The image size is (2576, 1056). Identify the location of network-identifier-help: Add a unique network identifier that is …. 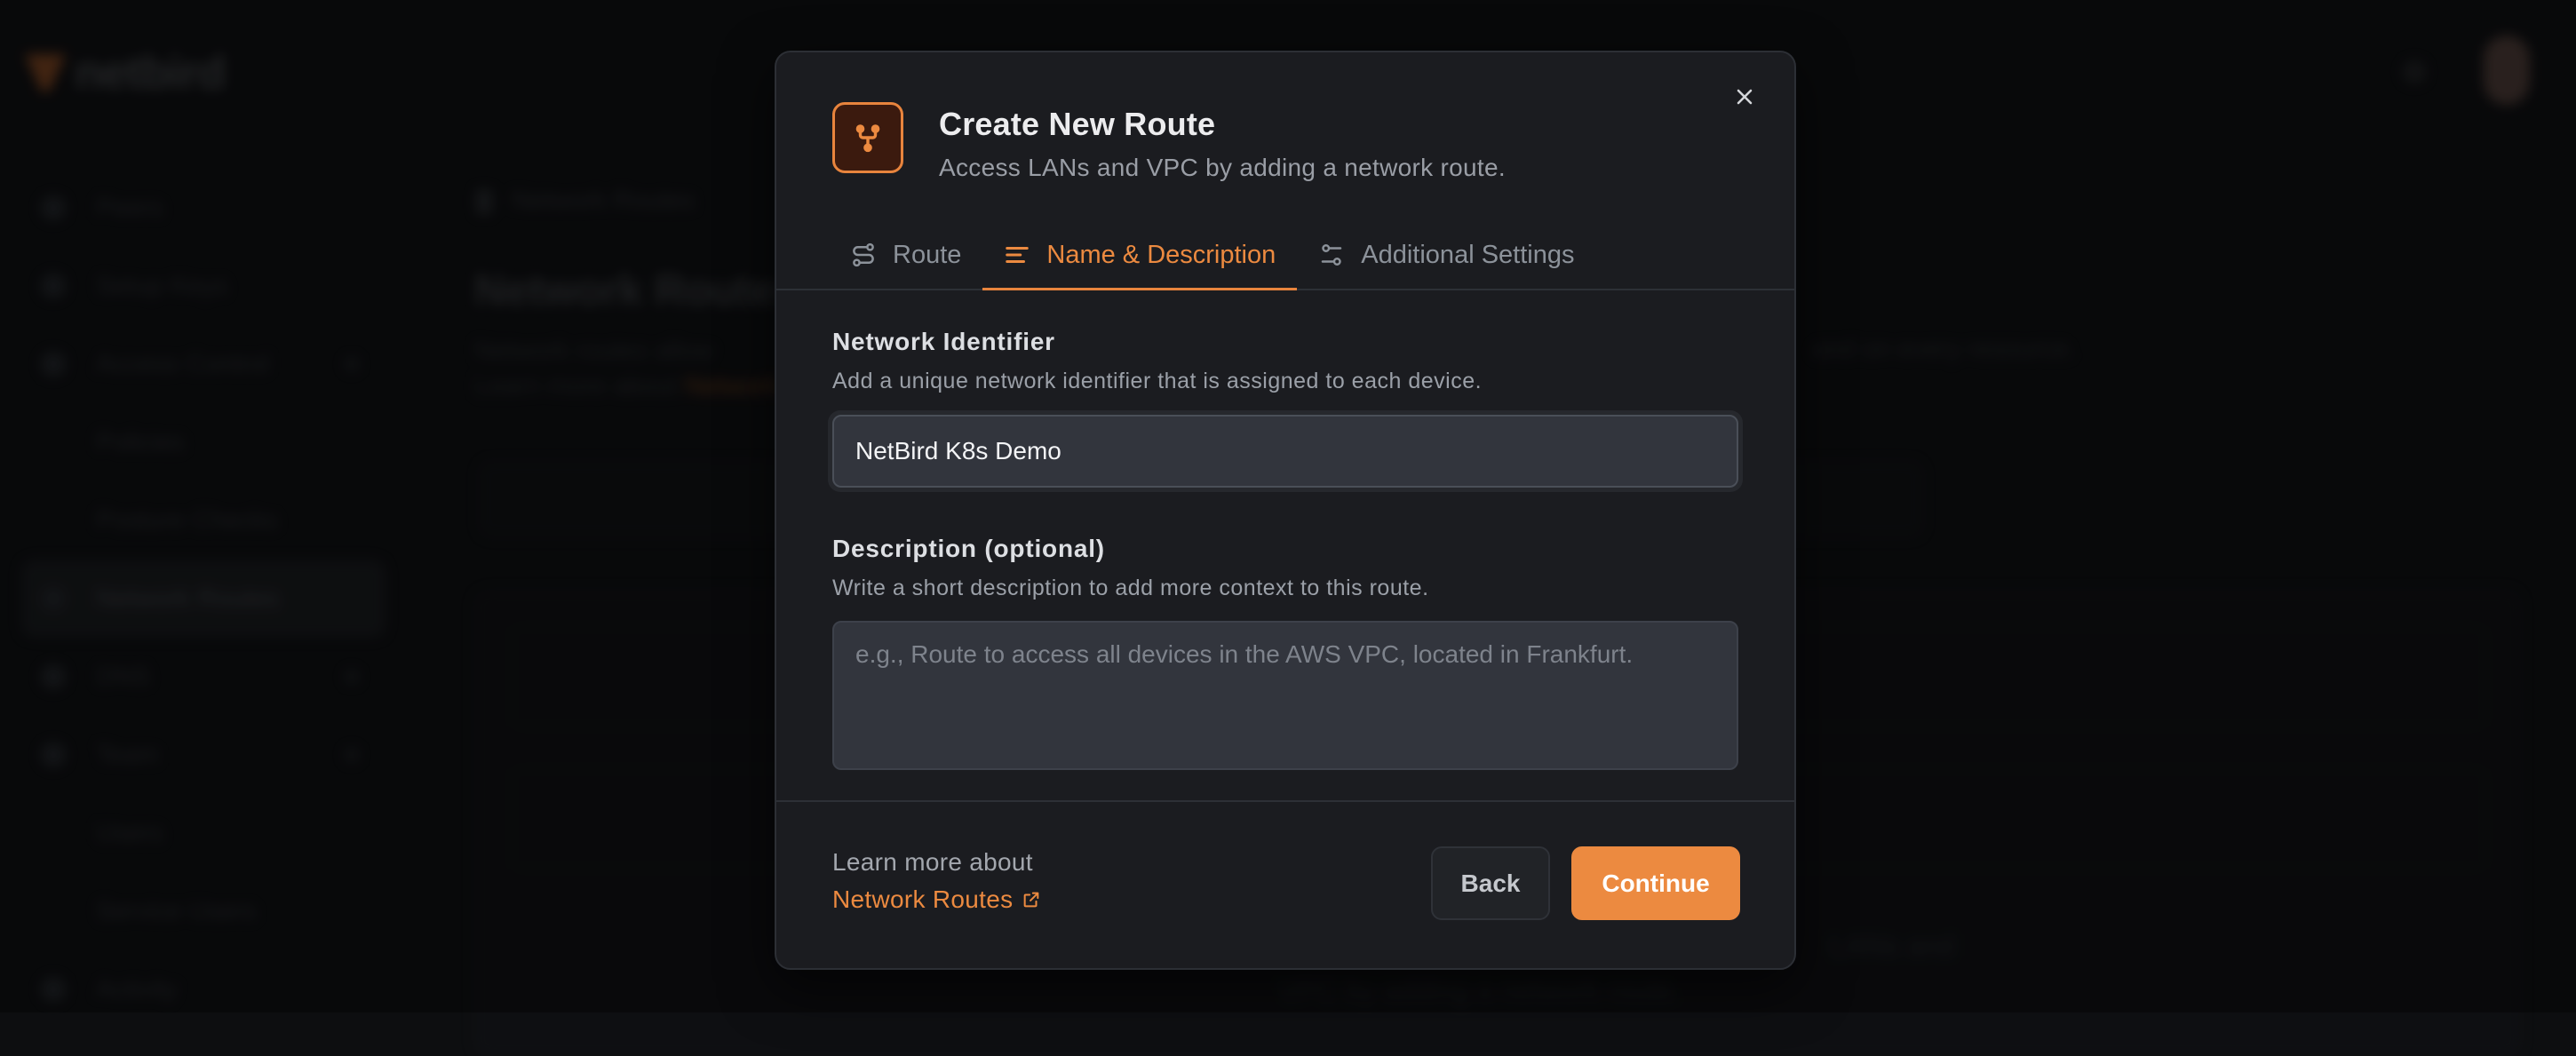
(1157, 381).